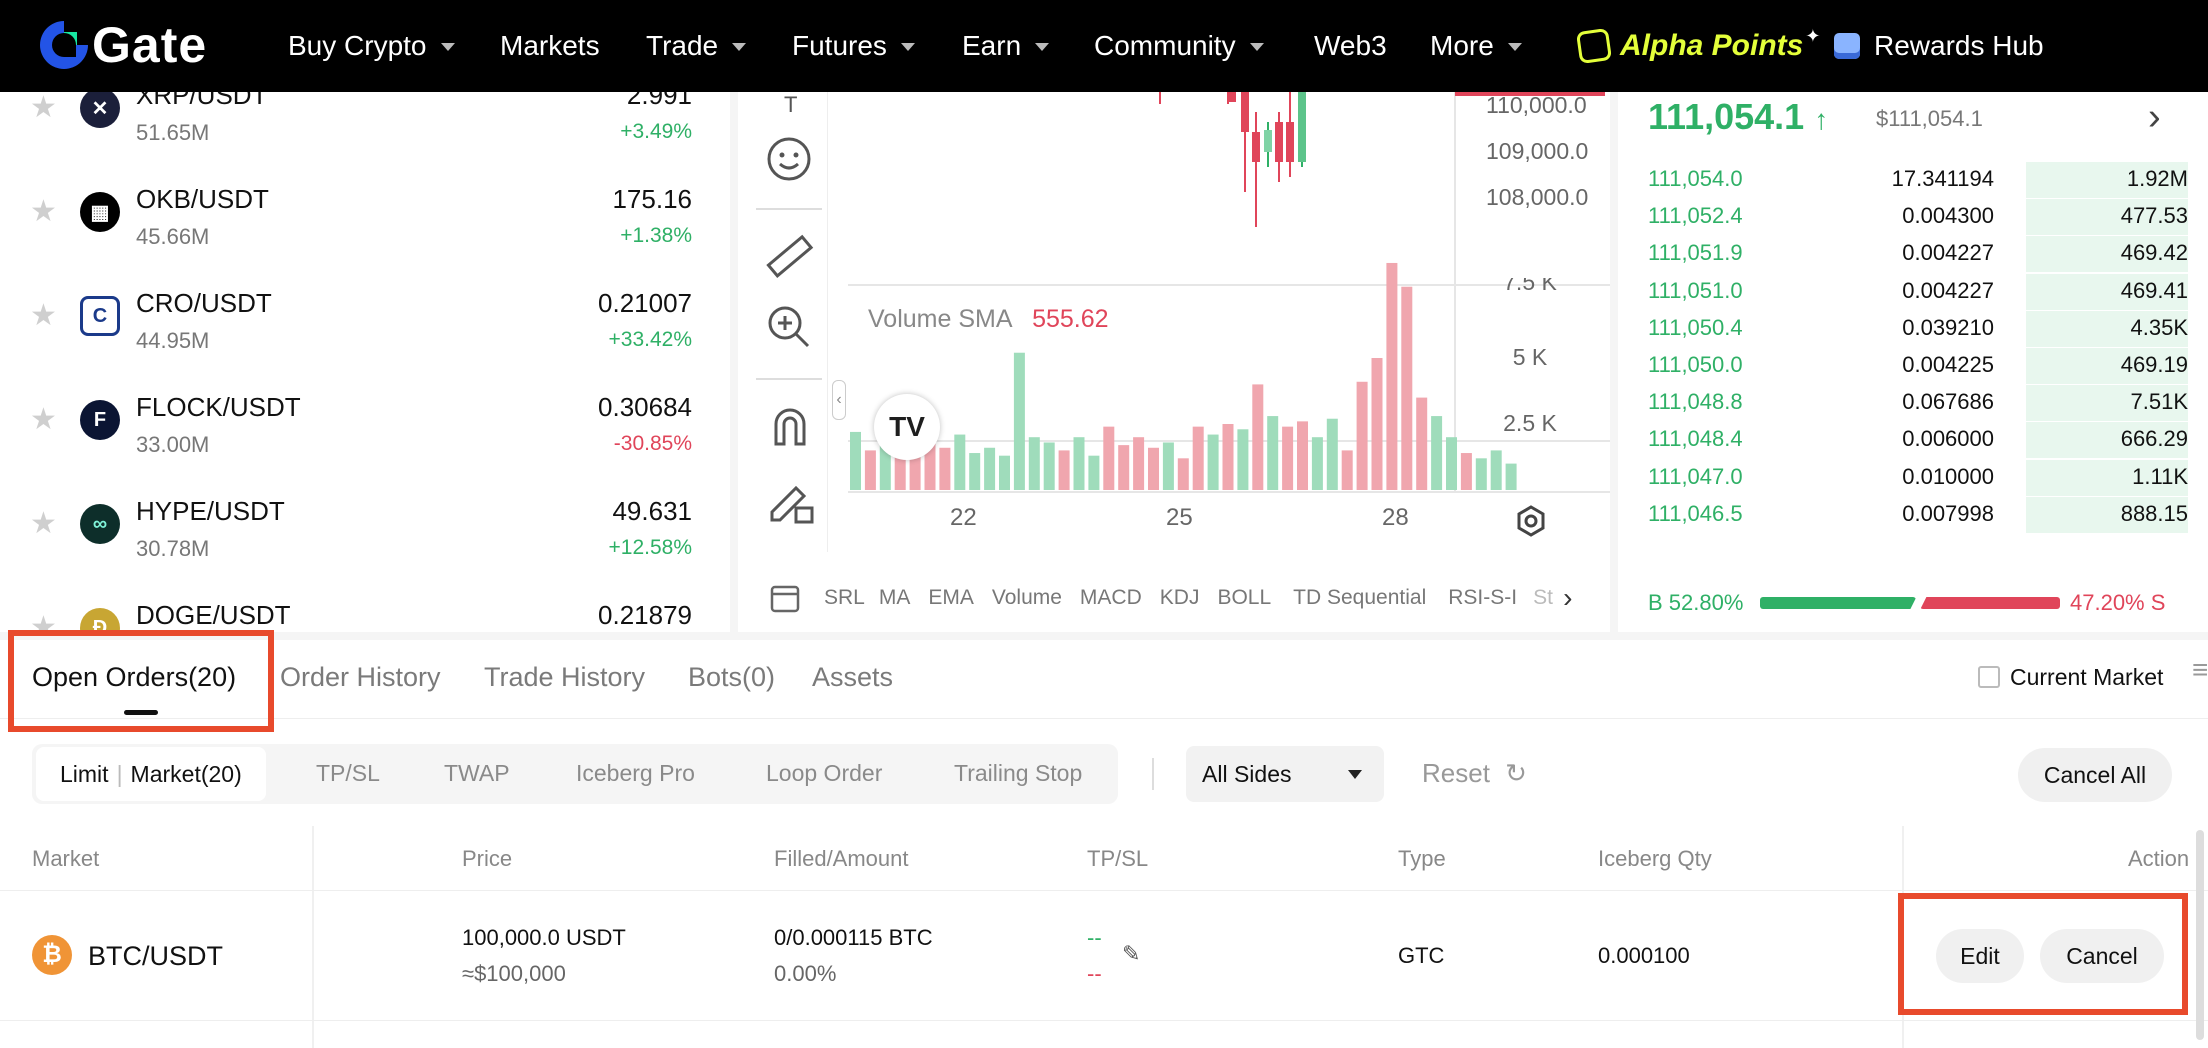 The height and width of the screenshot is (1048, 2208). What do you see at coordinates (645, 407) in the screenshot?
I see `pair-price: 0.30684` at bounding box center [645, 407].